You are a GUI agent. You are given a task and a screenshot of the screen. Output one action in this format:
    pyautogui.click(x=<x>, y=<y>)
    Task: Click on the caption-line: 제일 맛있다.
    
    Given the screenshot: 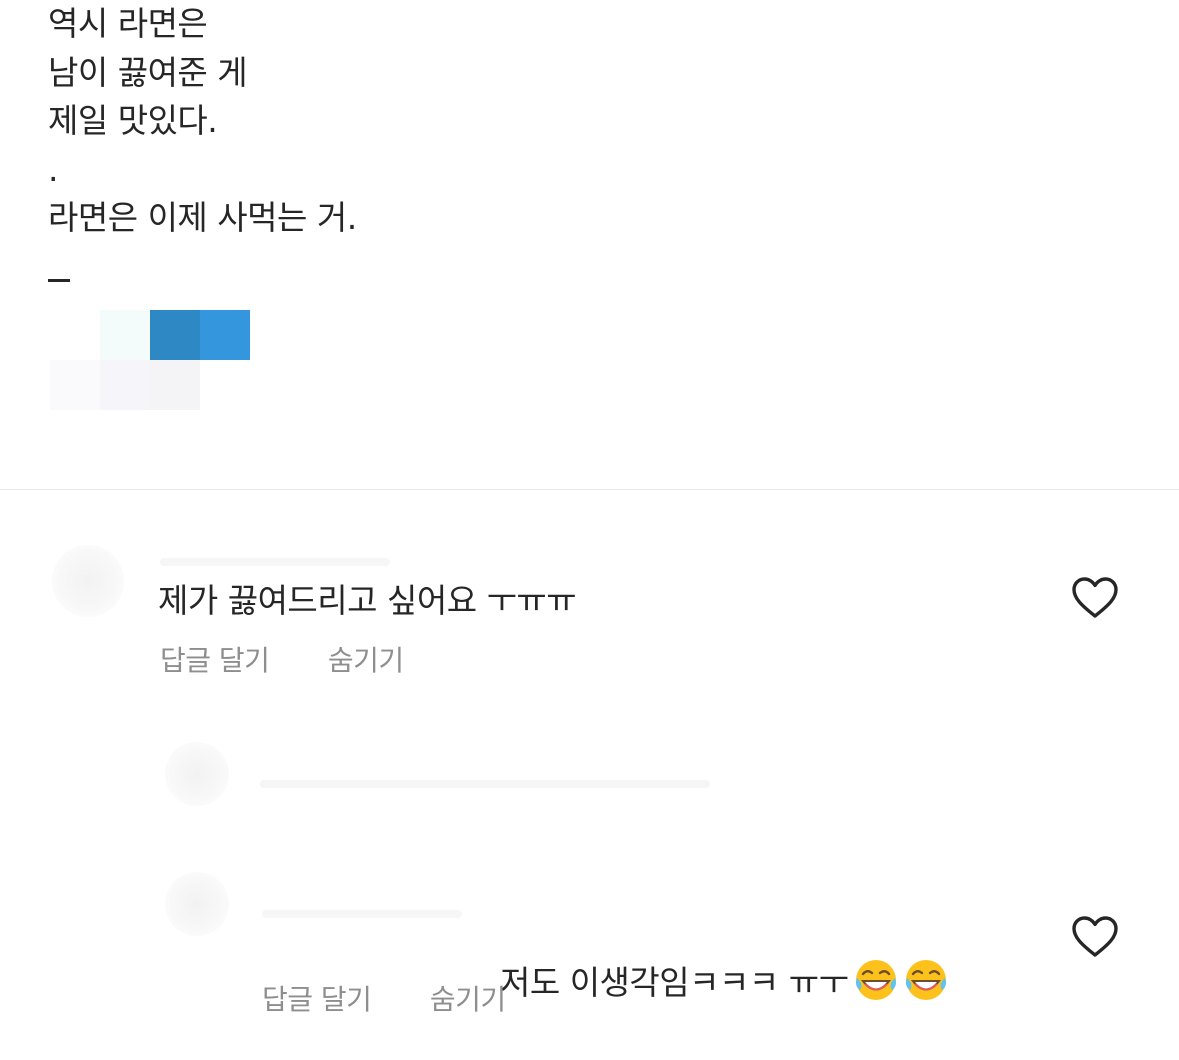 What is the action you would take?
    pyautogui.click(x=133, y=120)
    